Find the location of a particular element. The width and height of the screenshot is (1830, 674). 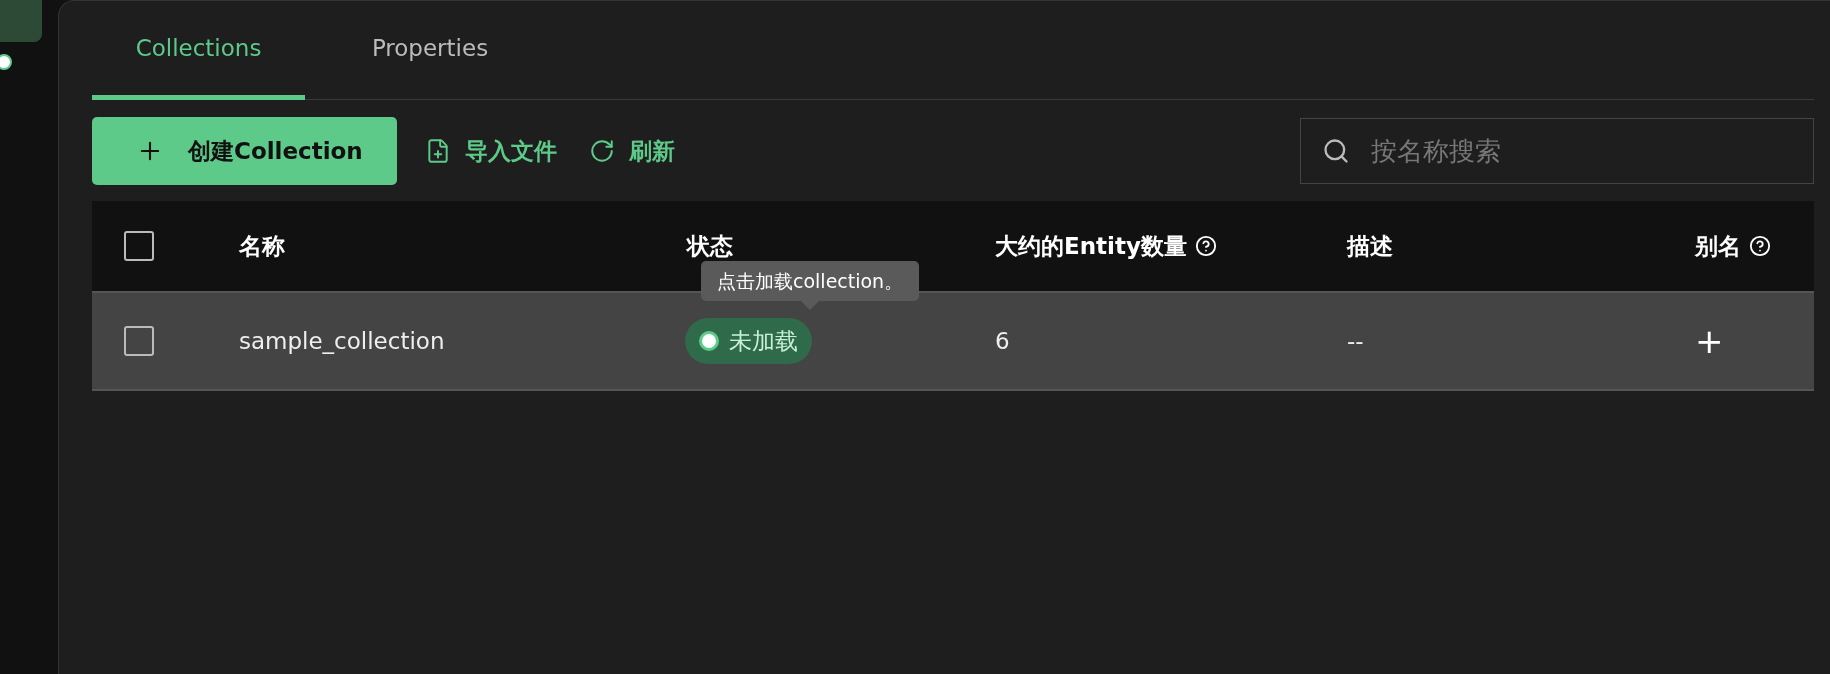

table-row: sample_collection 未加载 6 -- + is located at coordinates (953, 342).